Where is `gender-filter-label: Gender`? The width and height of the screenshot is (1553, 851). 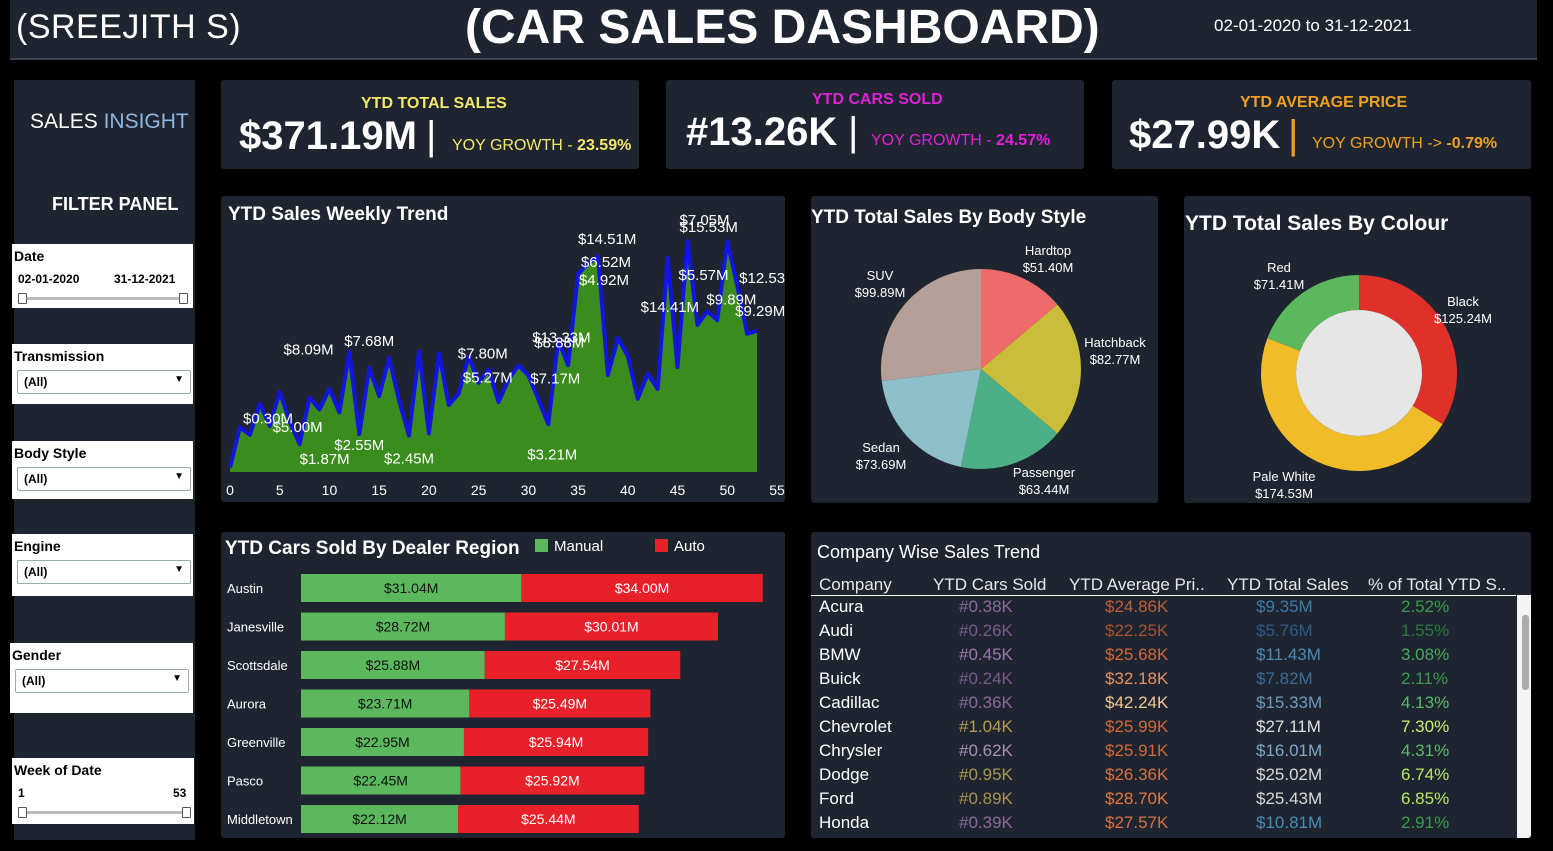
gender-filter-label: Gender is located at coordinates (37, 655).